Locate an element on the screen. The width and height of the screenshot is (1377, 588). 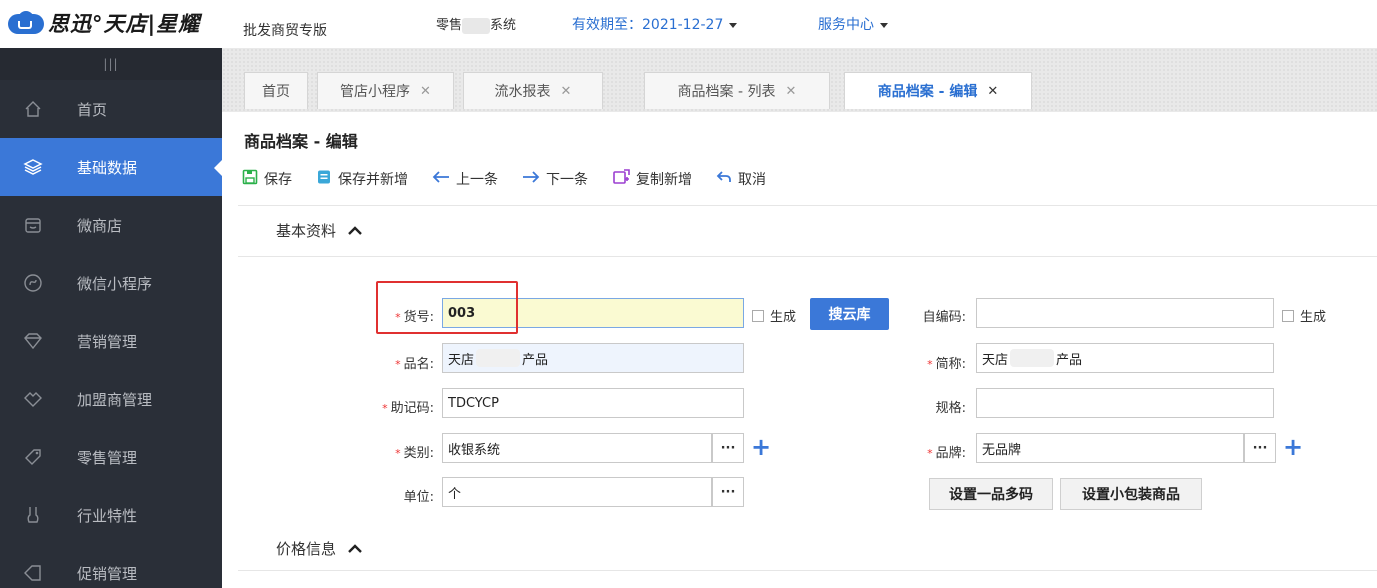
sidebar-item-franchise: 加盟商管理 is located at coordinates (111, 399).